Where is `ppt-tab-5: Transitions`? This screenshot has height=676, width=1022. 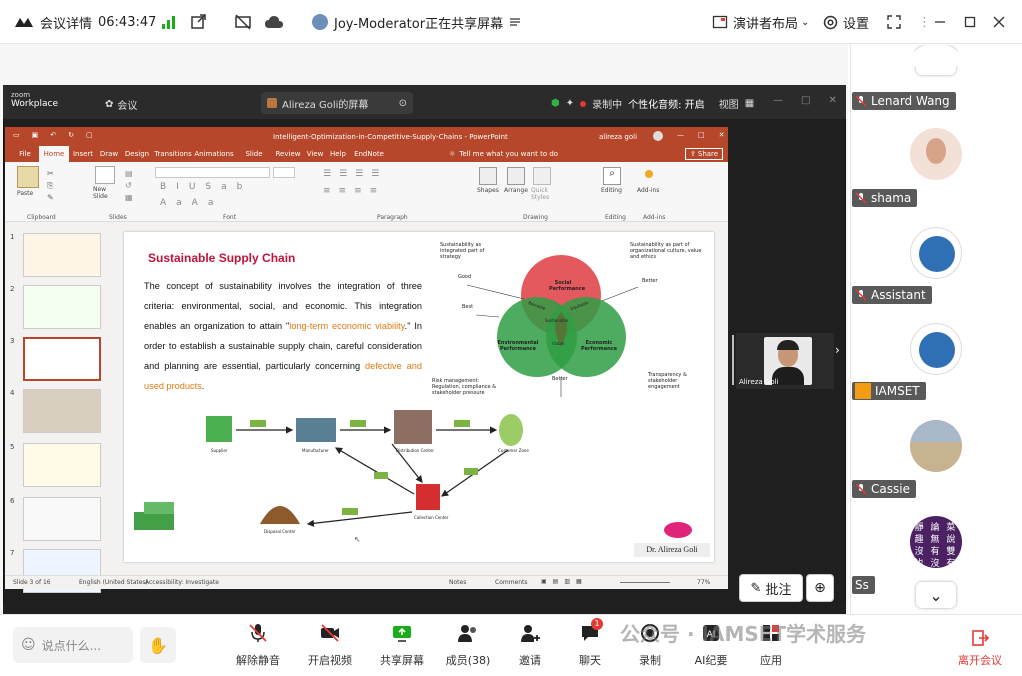
ppt-tab-5: Transitions is located at coordinates (173, 154).